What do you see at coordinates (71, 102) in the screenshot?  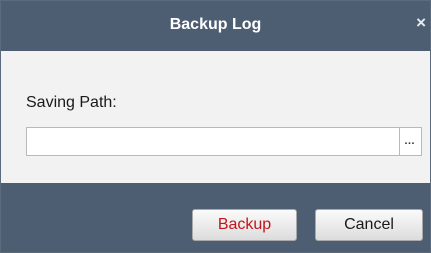 I see `saving-path-label: Saving Path:` at bounding box center [71, 102].